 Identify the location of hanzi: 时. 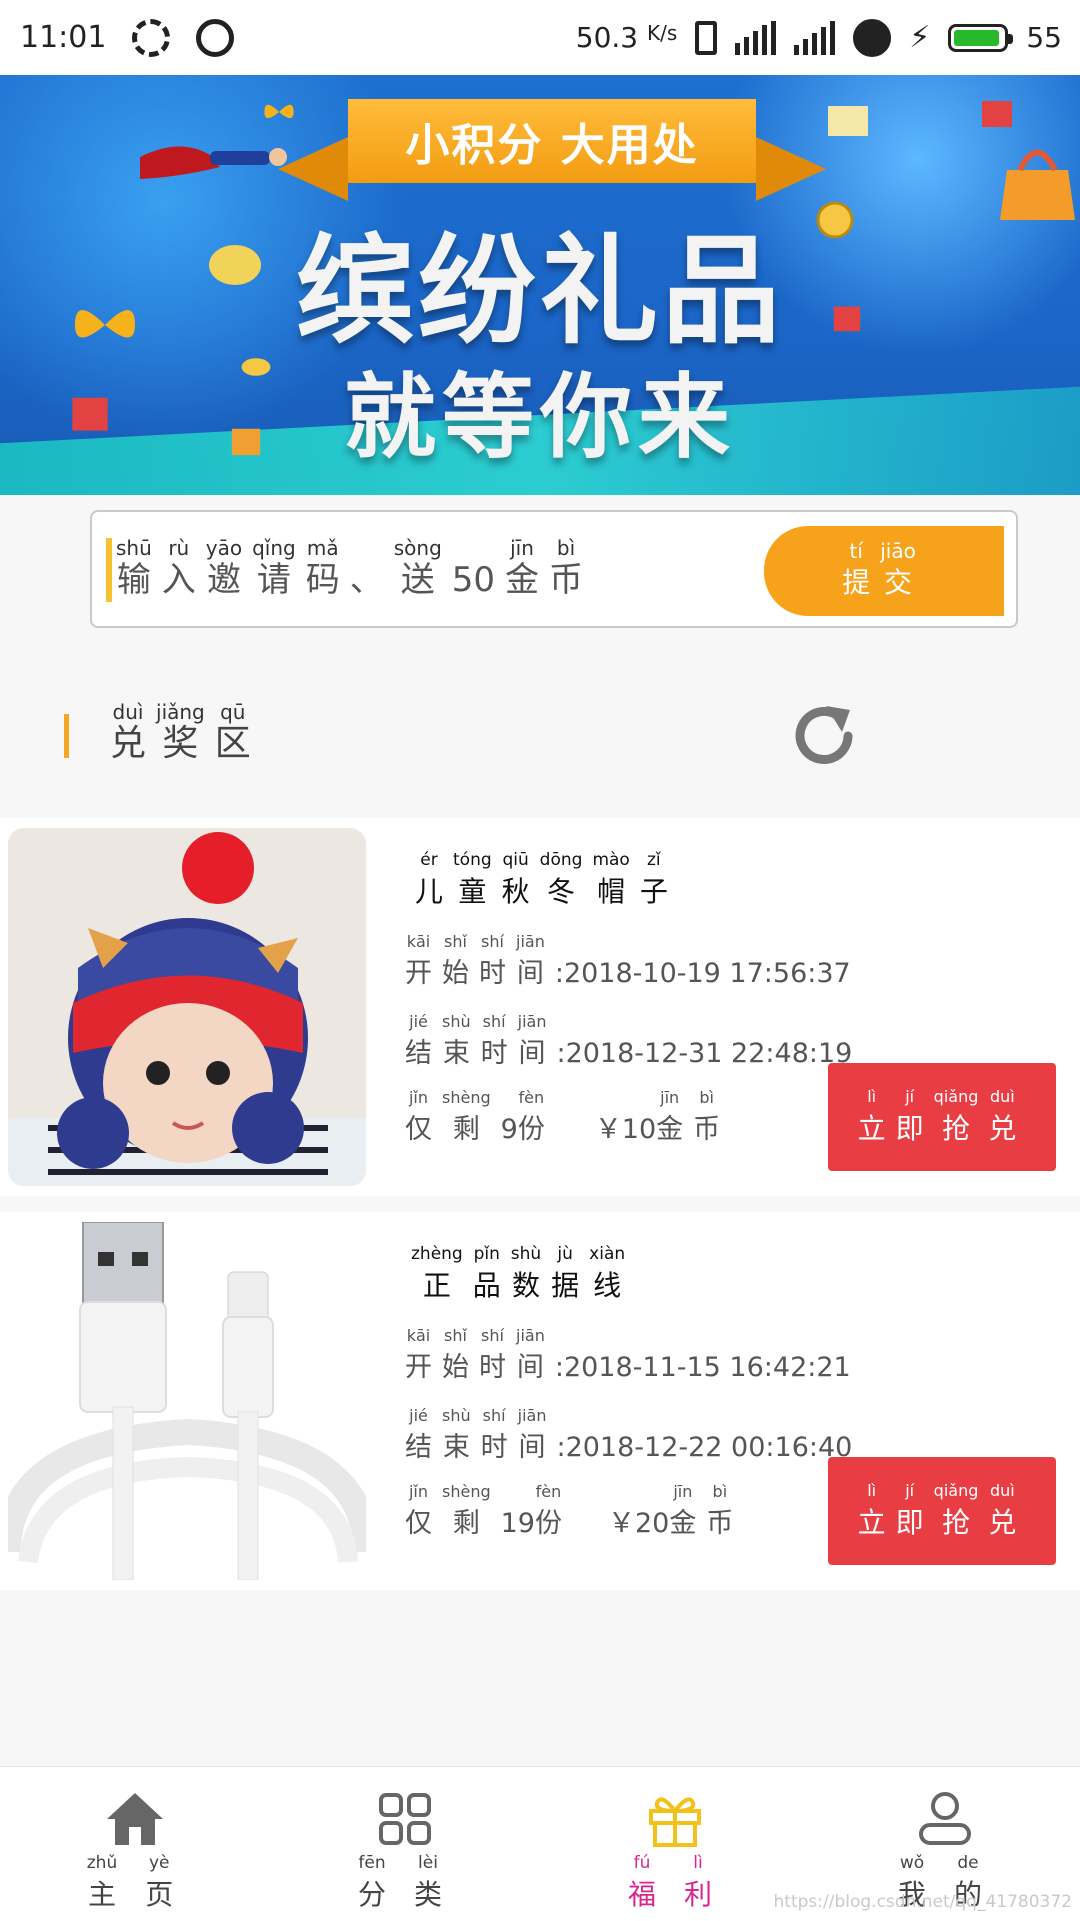
(494, 1053).